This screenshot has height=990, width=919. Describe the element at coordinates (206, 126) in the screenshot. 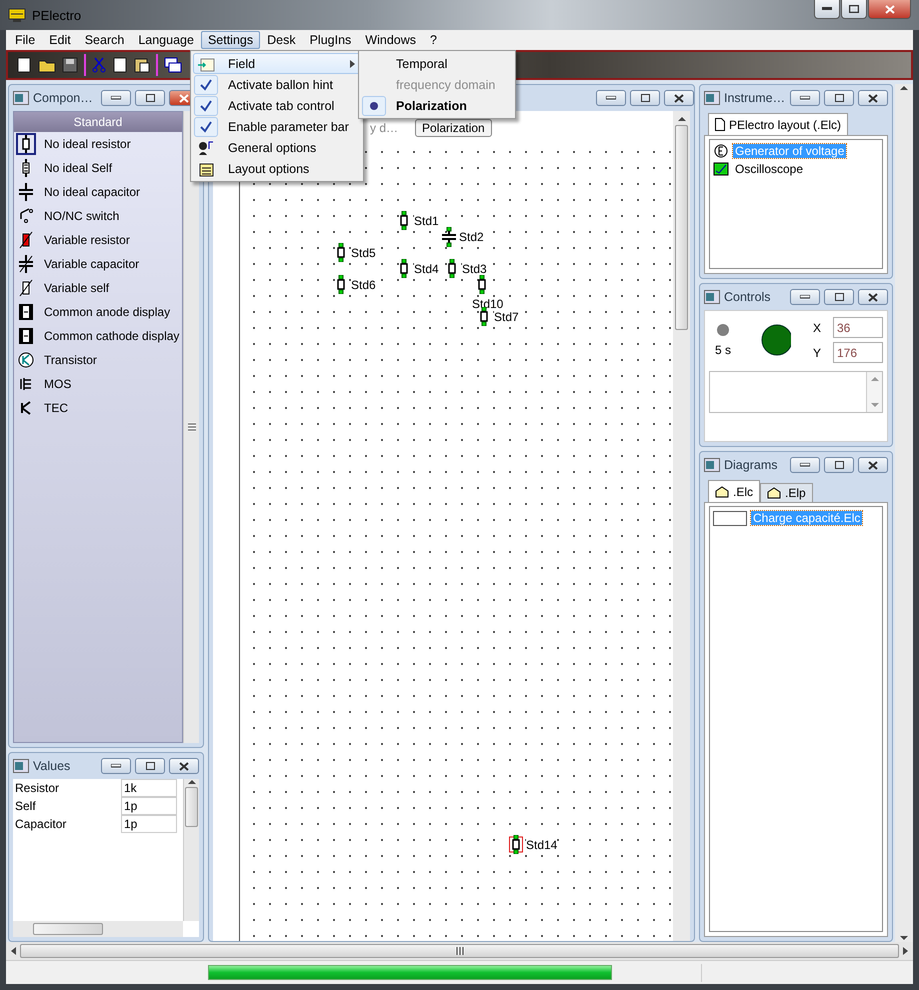

I see `checkmark-icon` at that location.